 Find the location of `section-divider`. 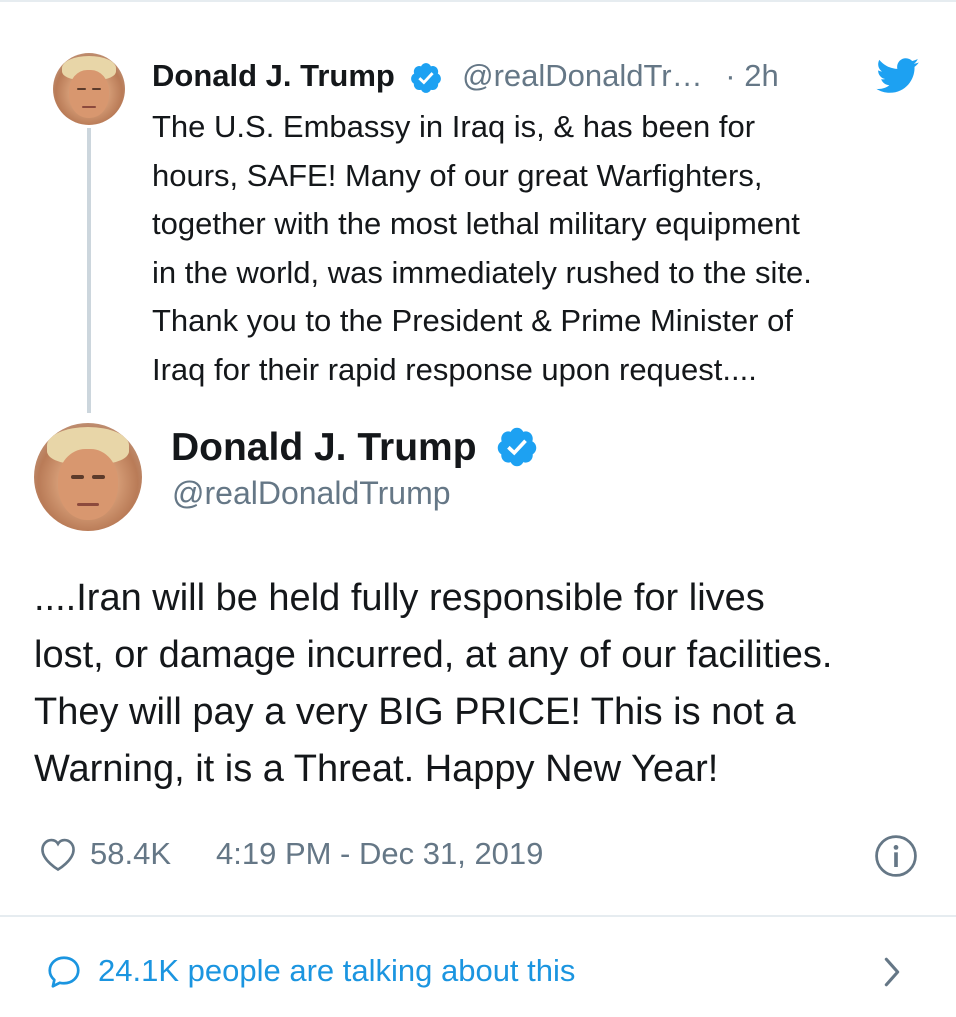

section-divider is located at coordinates (478, 916).